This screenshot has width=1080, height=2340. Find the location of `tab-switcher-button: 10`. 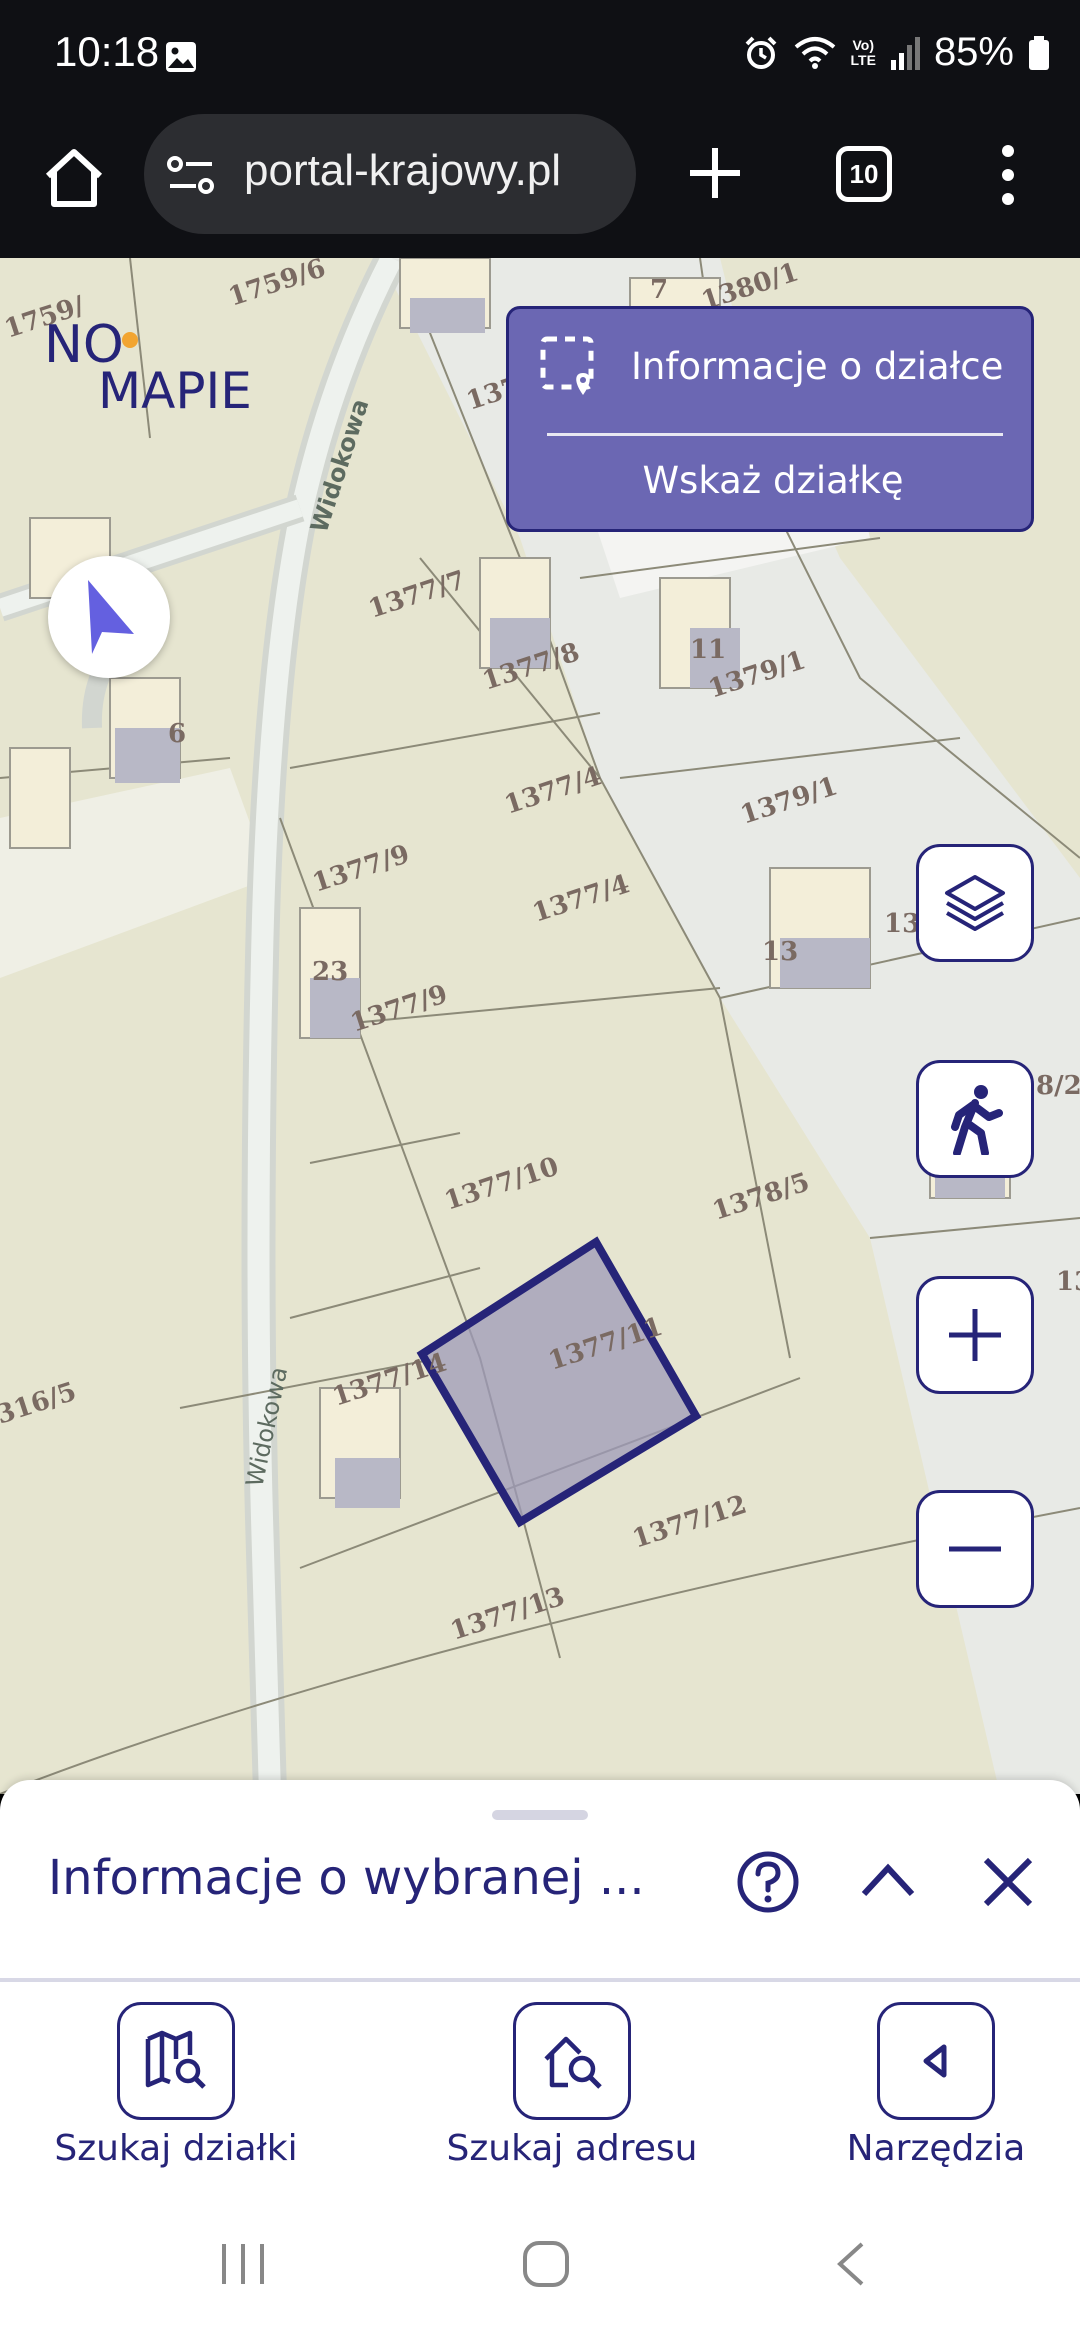

tab-switcher-button: 10 is located at coordinates (864, 174).